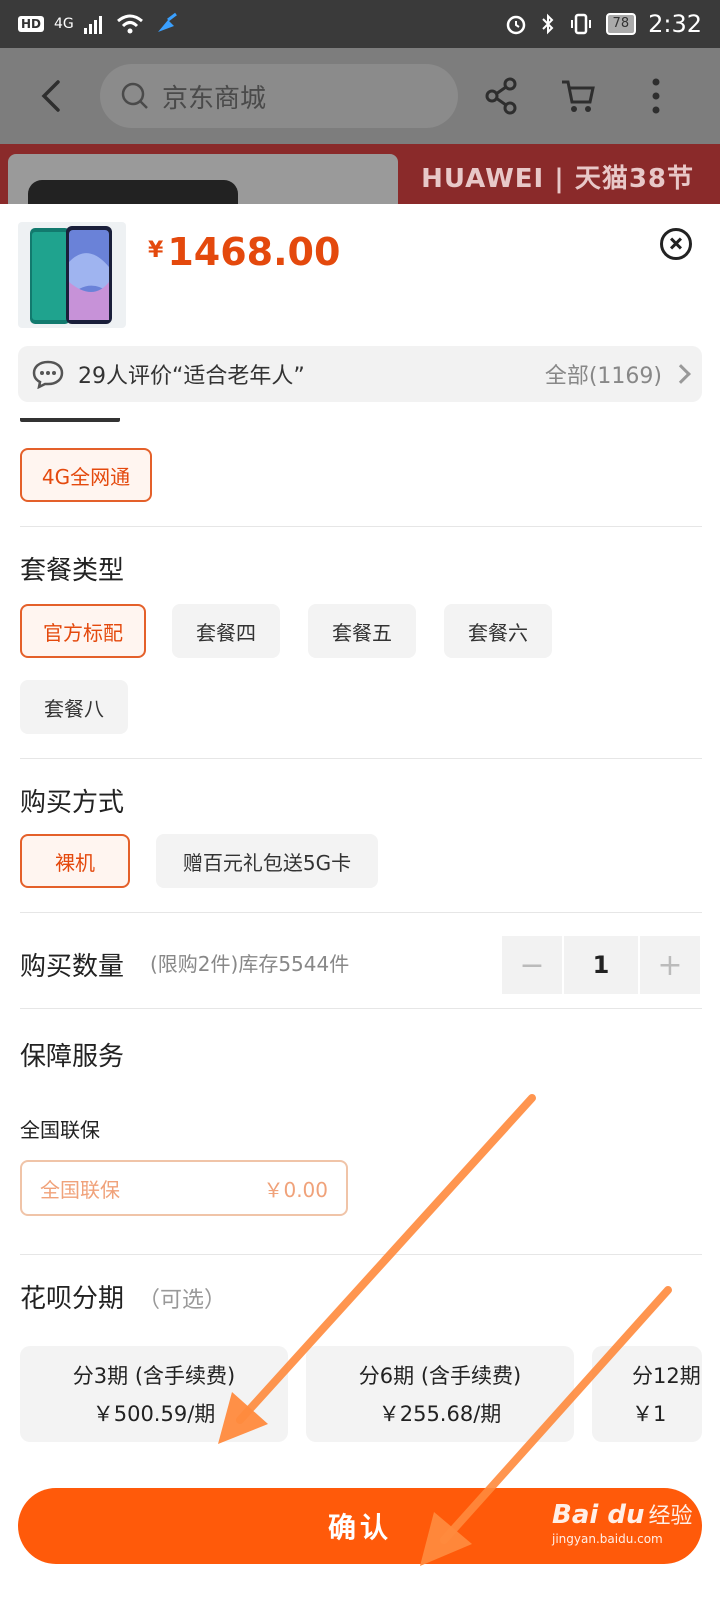  What do you see at coordinates (670, 965) in the screenshot?
I see `quantity-plus-button: +` at bounding box center [670, 965].